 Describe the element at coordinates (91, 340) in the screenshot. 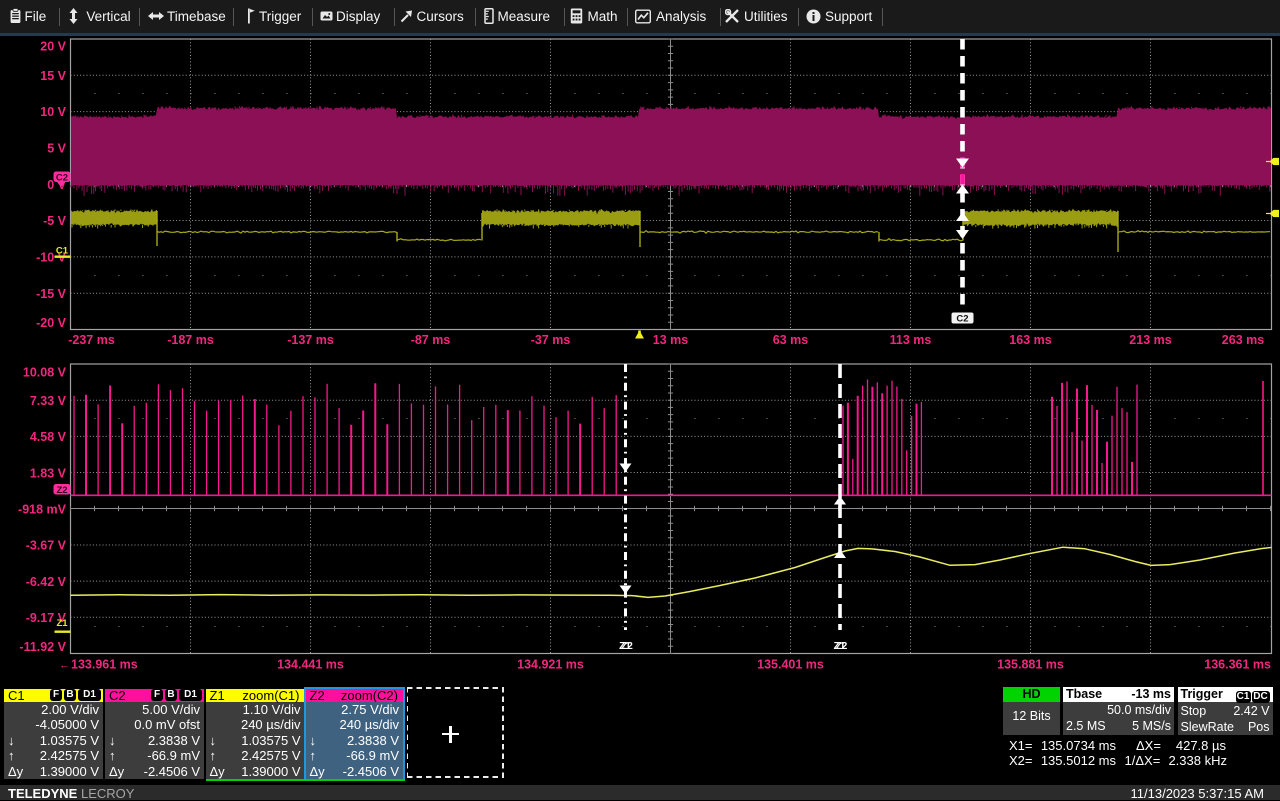

I see `svg-text: -237 ms` at that location.